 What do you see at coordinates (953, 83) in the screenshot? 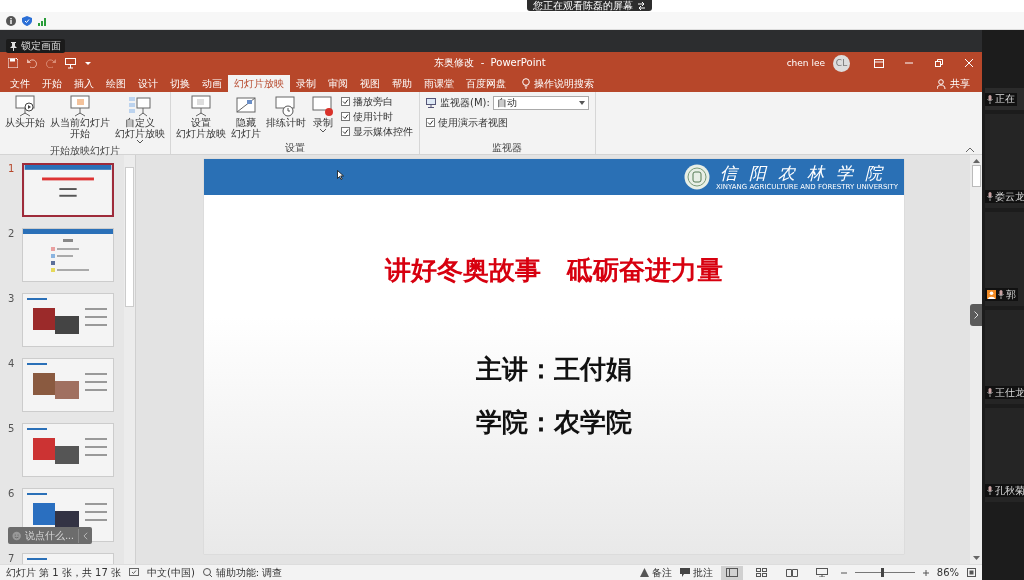
I see `share-button: 共享` at bounding box center [953, 83].